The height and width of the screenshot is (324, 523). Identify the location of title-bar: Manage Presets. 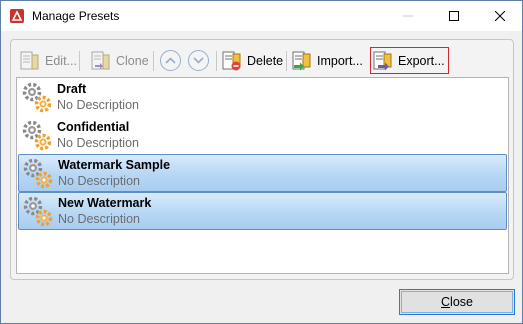
(261, 16).